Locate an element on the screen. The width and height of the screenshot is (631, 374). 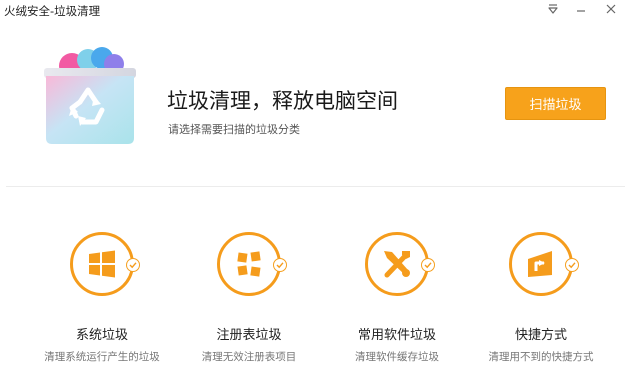
window-title: 火绒安全-垃圾清理 is located at coordinates (52, 11).